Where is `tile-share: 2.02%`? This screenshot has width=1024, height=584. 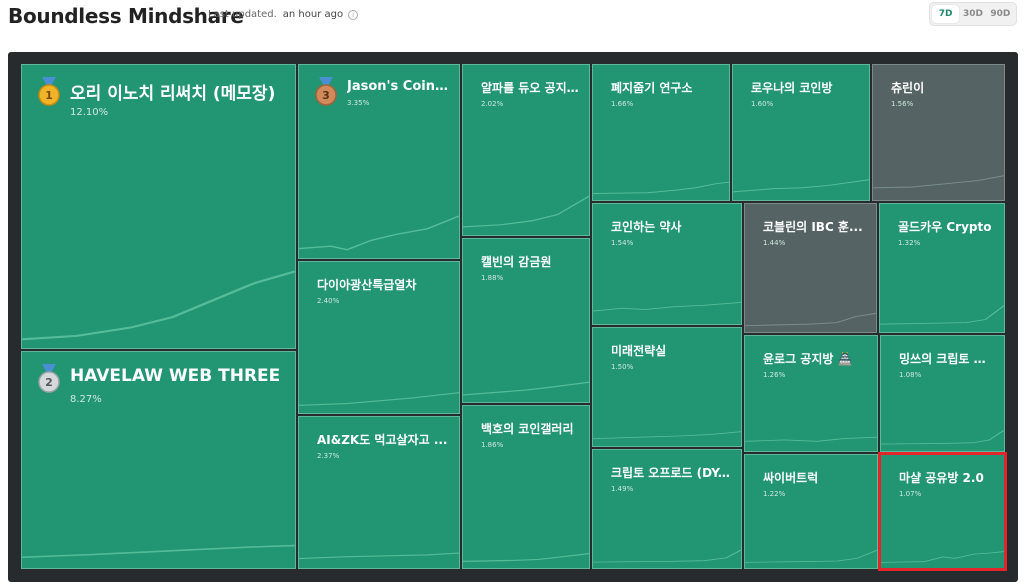
tile-share: 2.02% is located at coordinates (492, 104).